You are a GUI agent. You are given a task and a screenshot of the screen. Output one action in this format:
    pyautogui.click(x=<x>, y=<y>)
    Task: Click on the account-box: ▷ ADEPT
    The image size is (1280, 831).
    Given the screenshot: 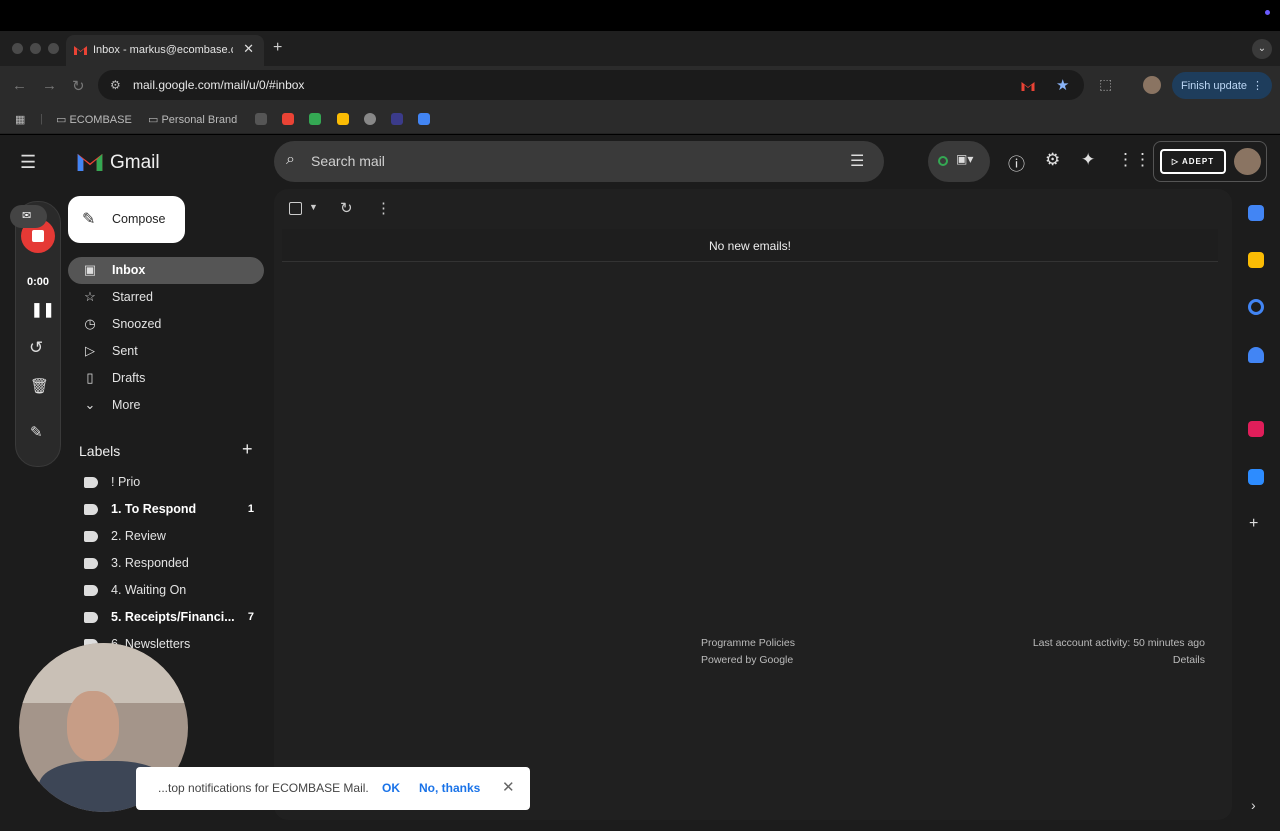 What is the action you would take?
    pyautogui.click(x=1210, y=161)
    